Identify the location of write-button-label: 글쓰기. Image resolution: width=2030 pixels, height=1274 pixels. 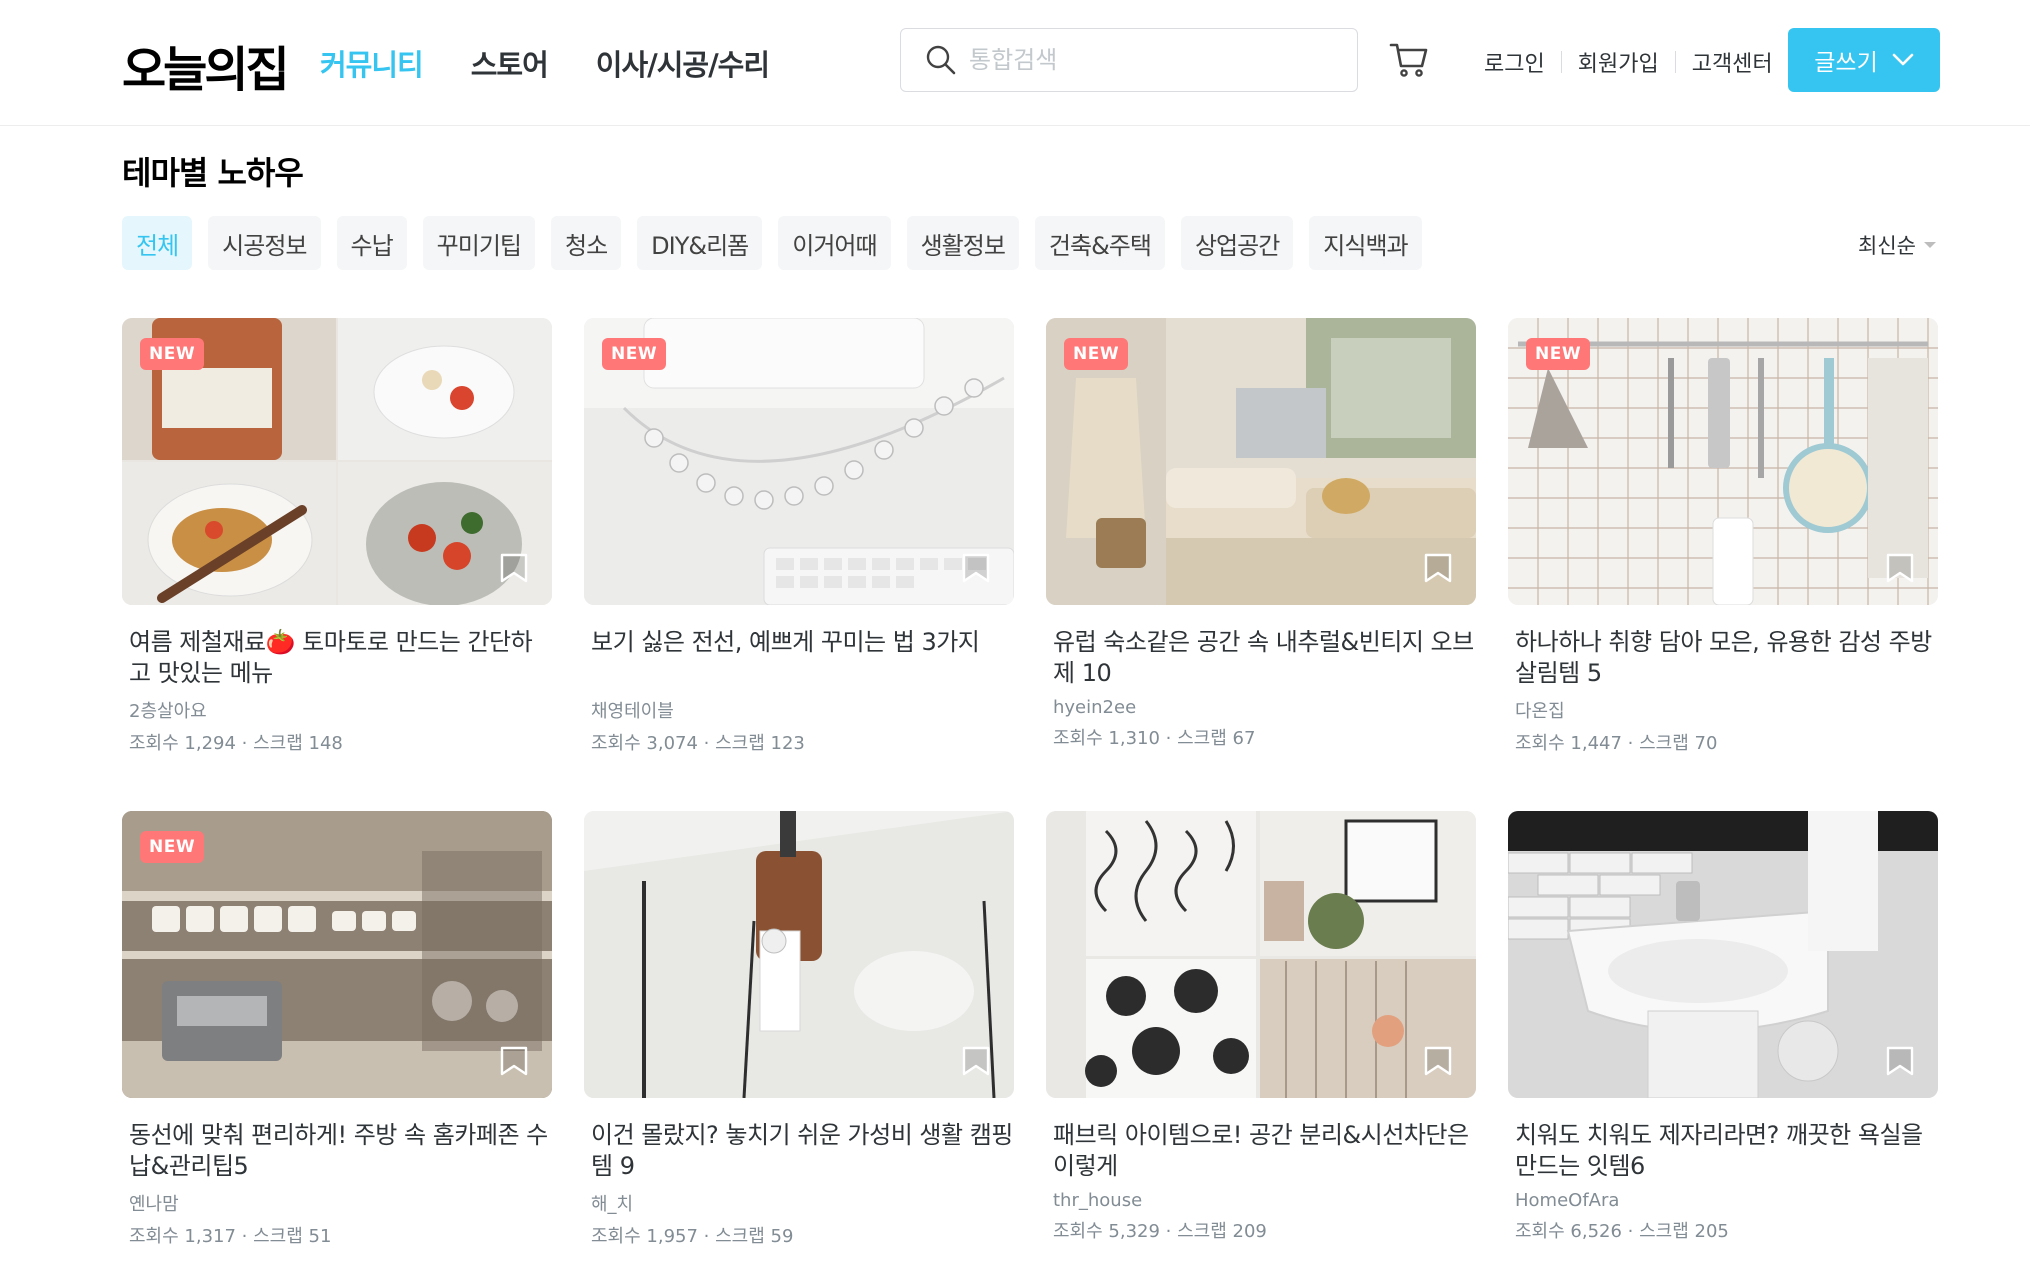
(1846, 63).